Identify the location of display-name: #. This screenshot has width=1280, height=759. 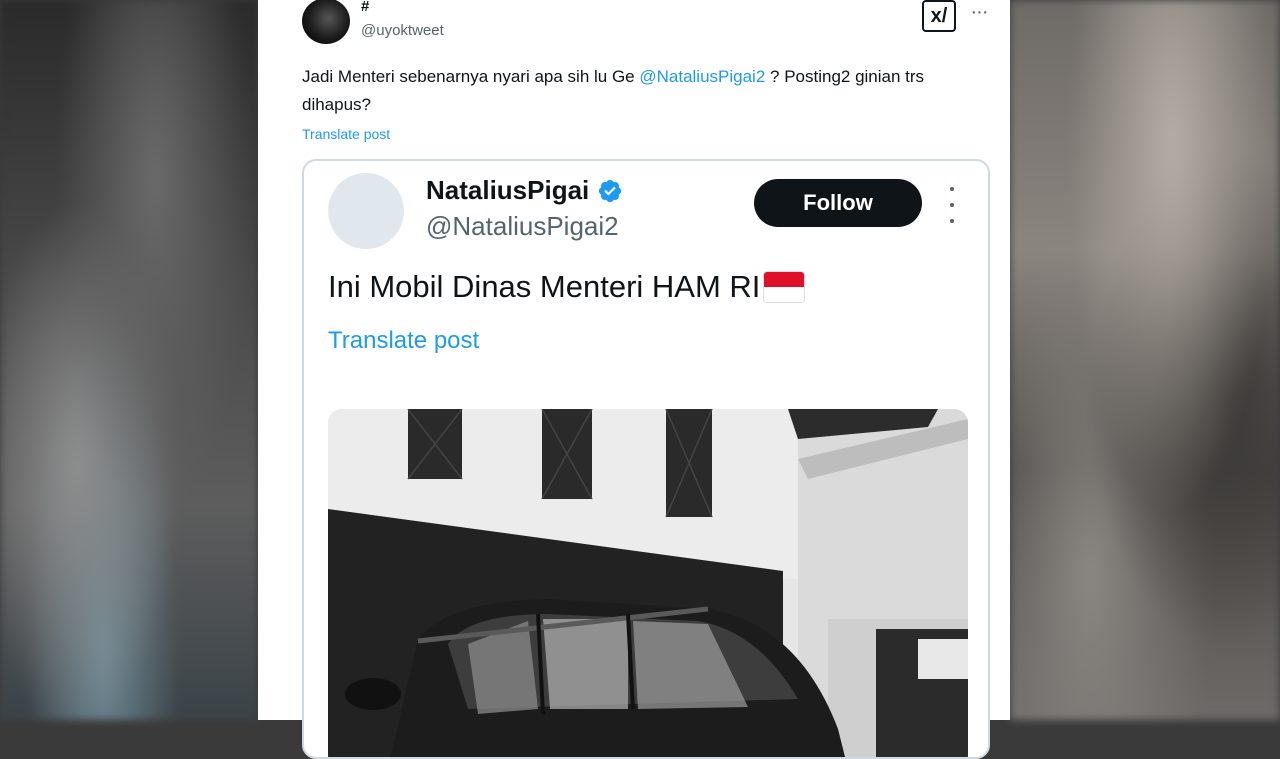
(365, 7).